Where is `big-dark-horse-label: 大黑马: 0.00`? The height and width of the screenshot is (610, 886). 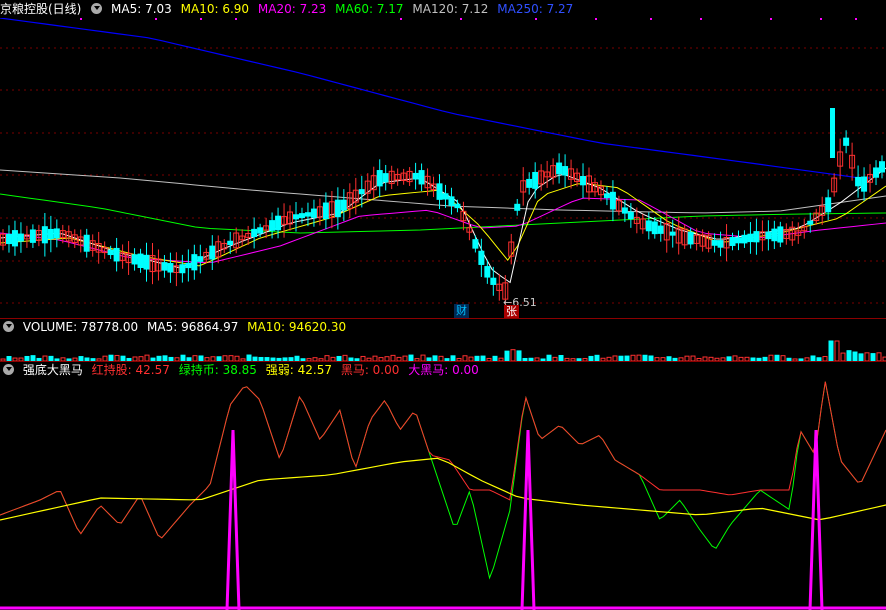 big-dark-horse-label: 大黑马: 0.00 is located at coordinates (443, 370).